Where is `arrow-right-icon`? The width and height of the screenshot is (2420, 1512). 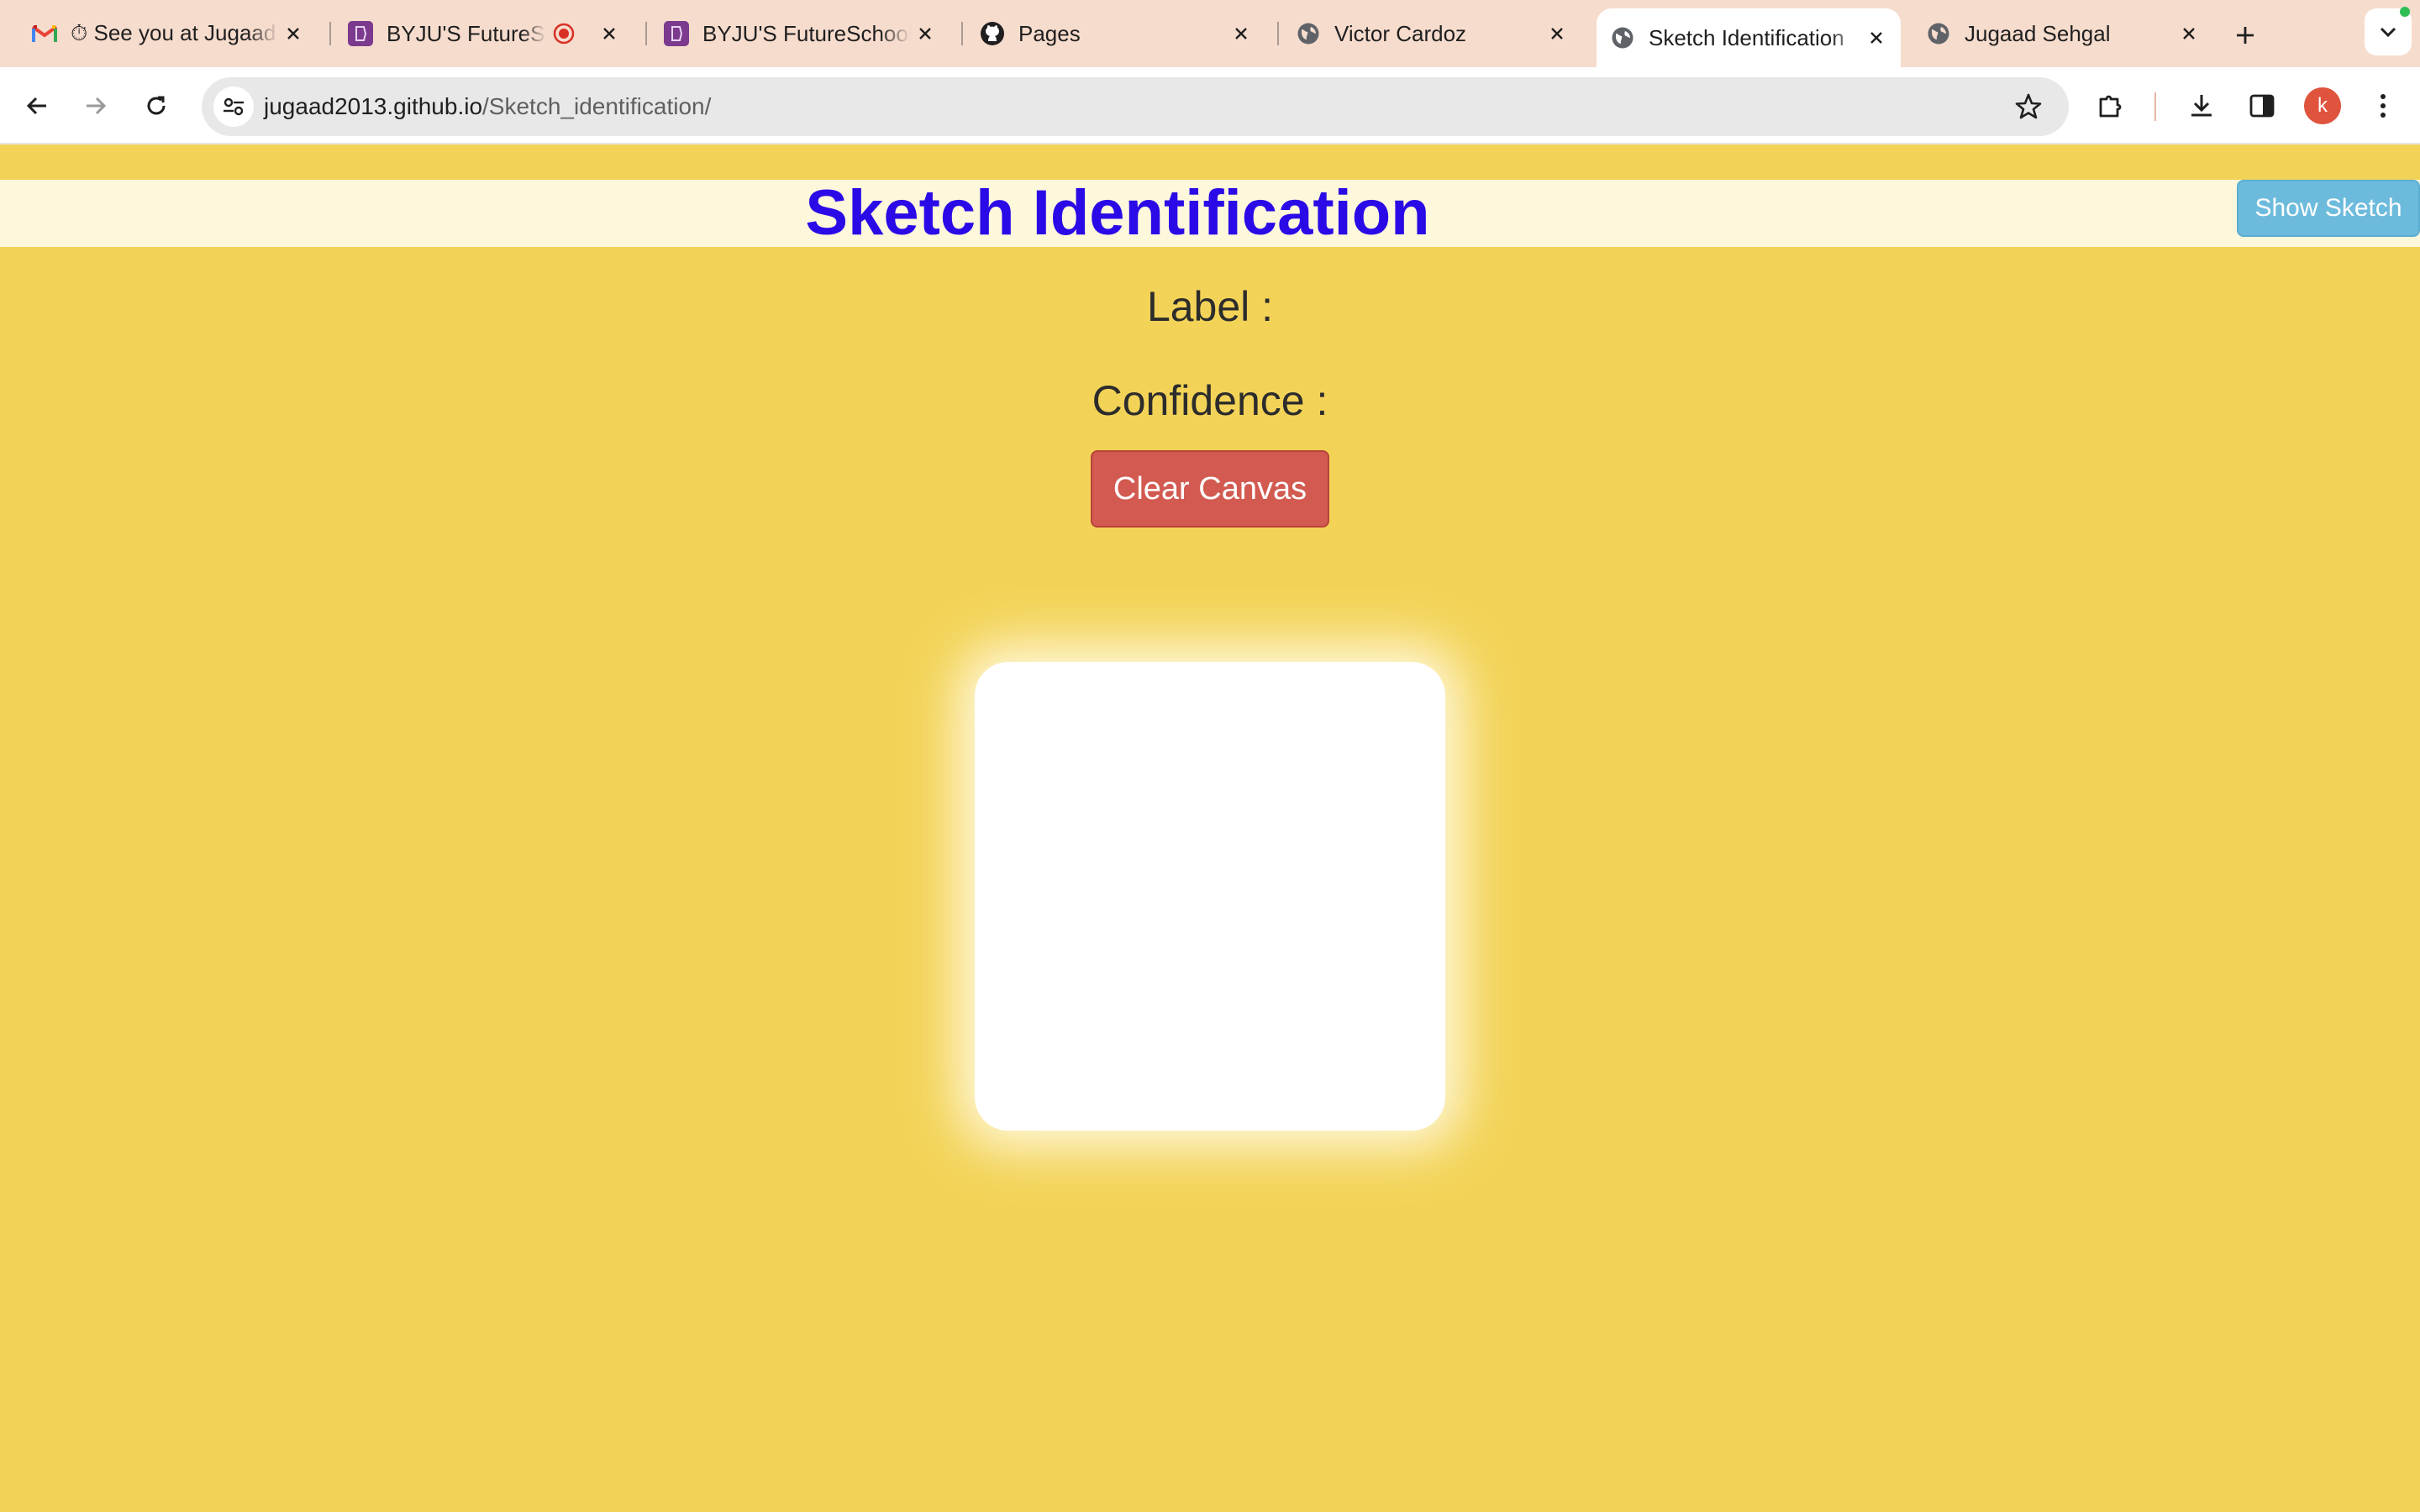
arrow-right-icon is located at coordinates (97, 106).